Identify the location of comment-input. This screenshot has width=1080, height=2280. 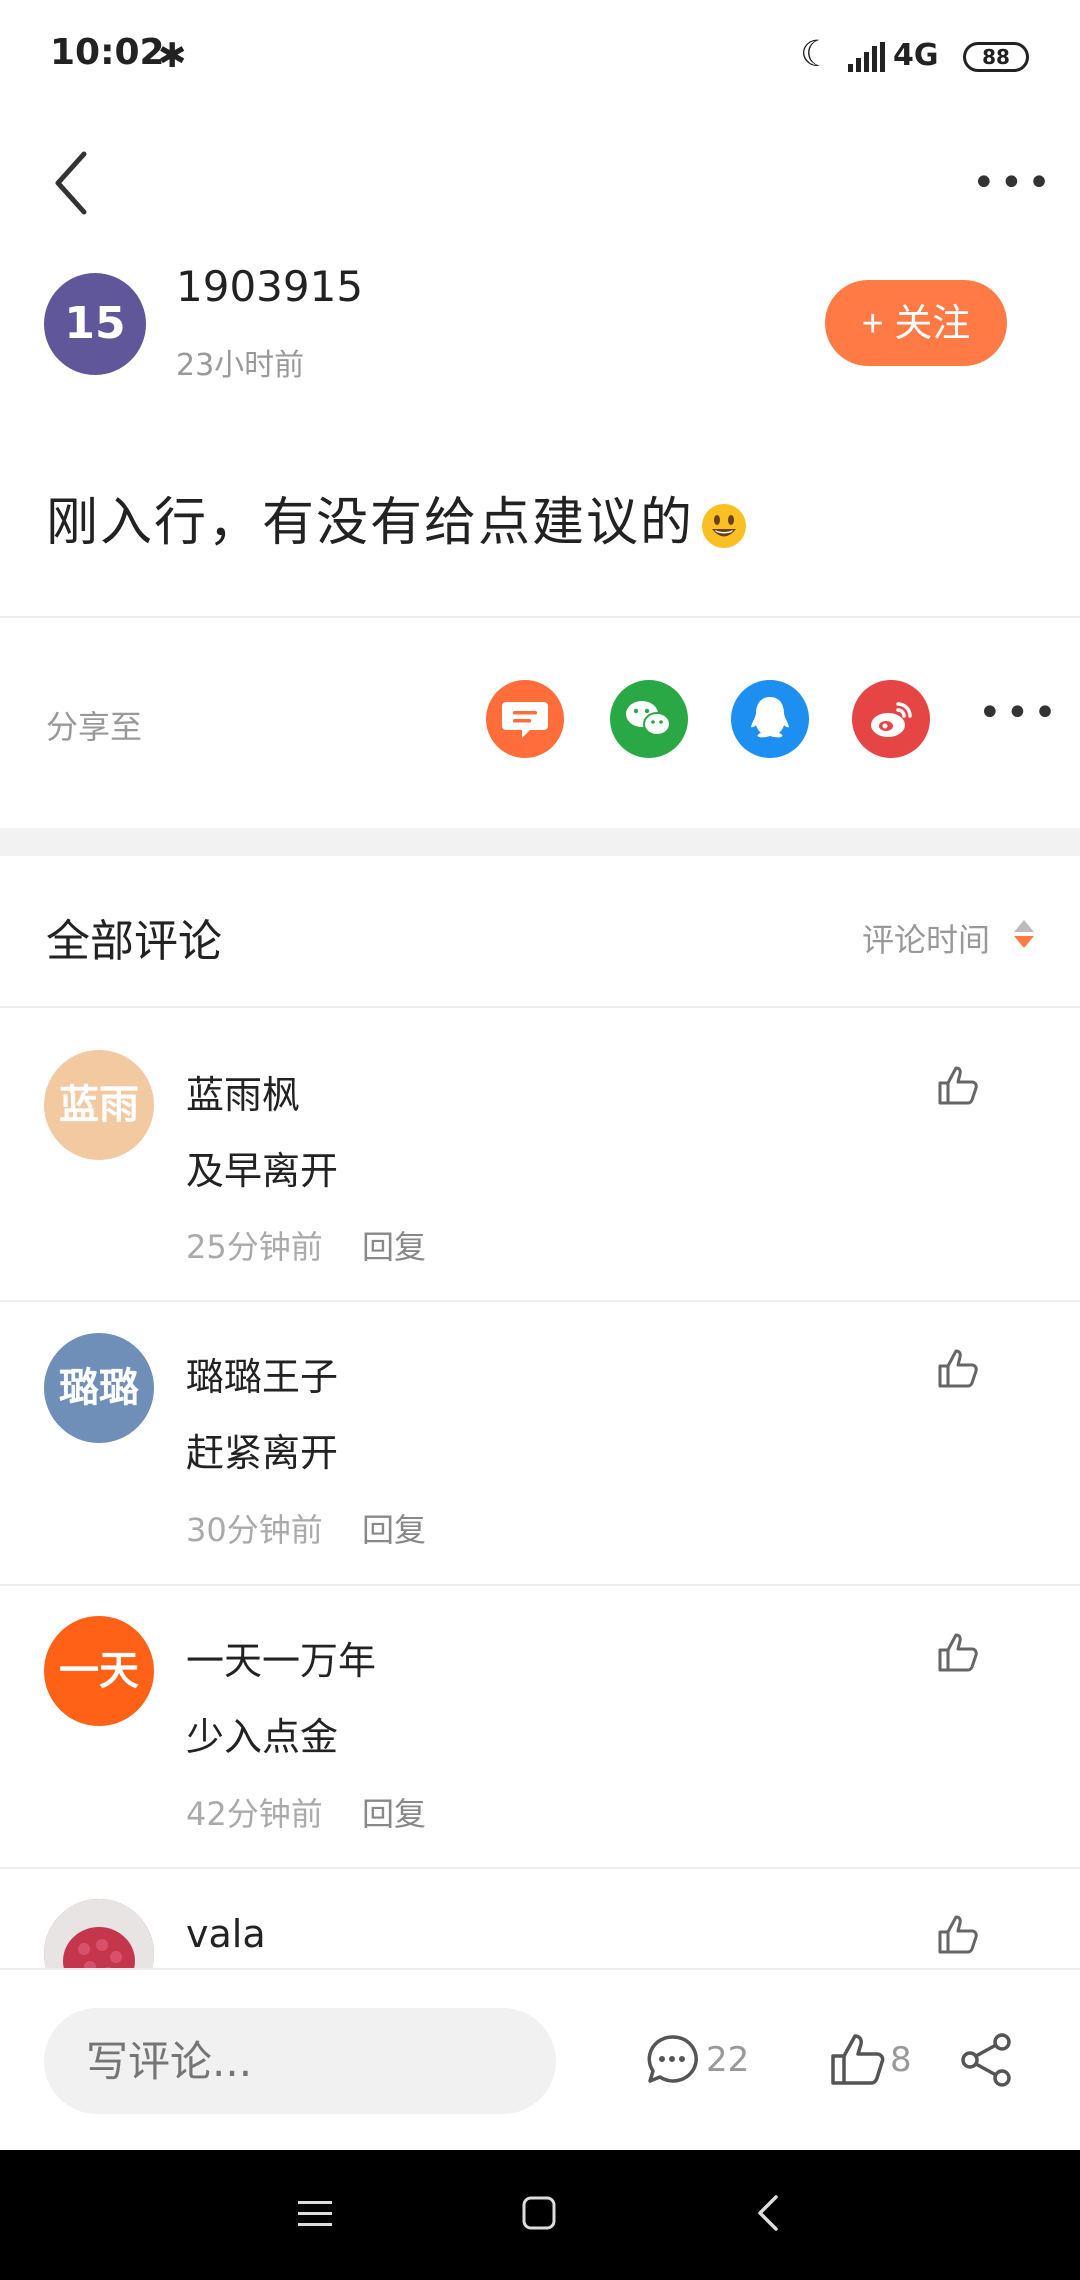
(300, 2061).